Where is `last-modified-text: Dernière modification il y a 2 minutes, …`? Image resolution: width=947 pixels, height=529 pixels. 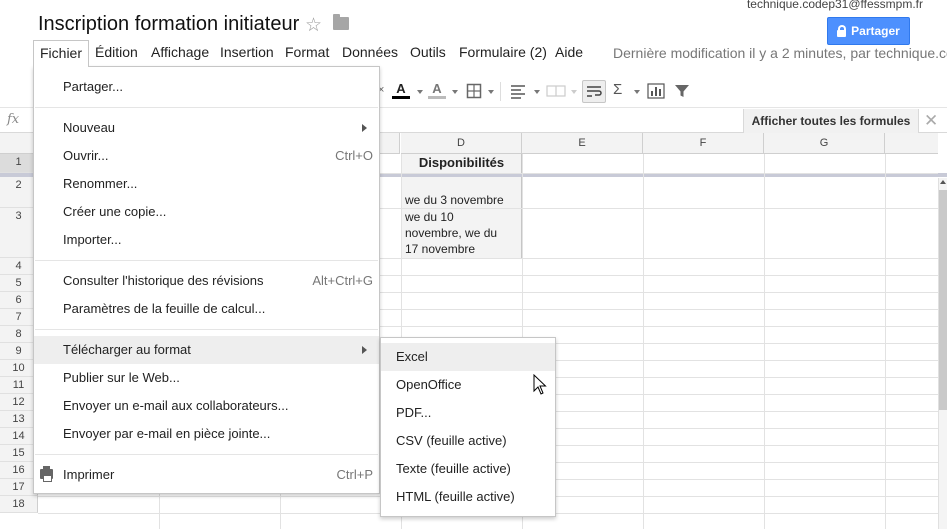
last-modified-text: Dernière modification il y a 2 minutes, … is located at coordinates (780, 53).